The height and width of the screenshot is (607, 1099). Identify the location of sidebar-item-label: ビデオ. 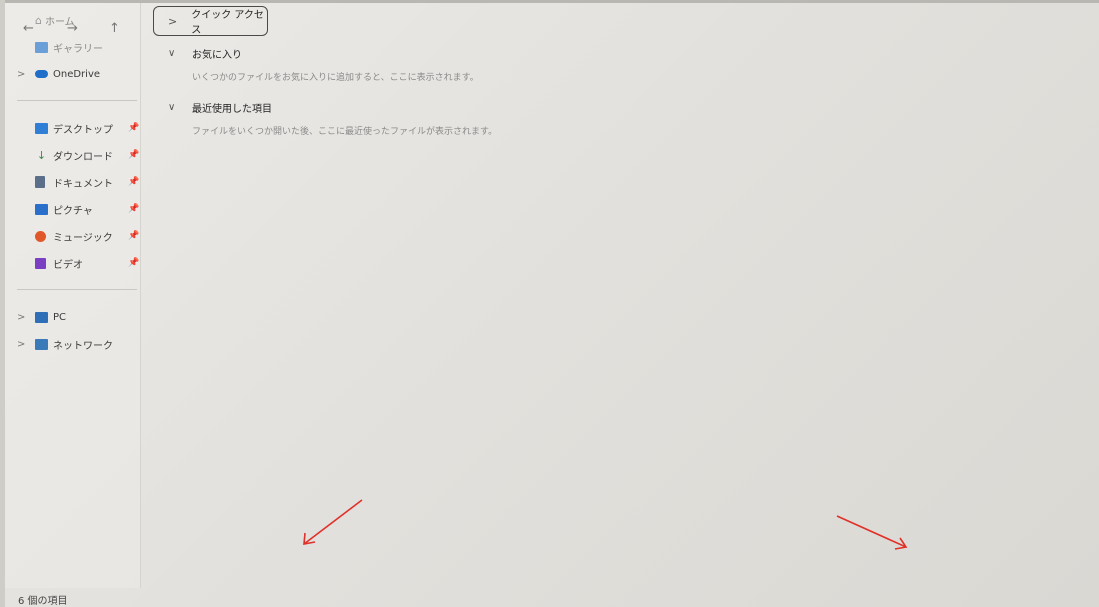
(68, 265).